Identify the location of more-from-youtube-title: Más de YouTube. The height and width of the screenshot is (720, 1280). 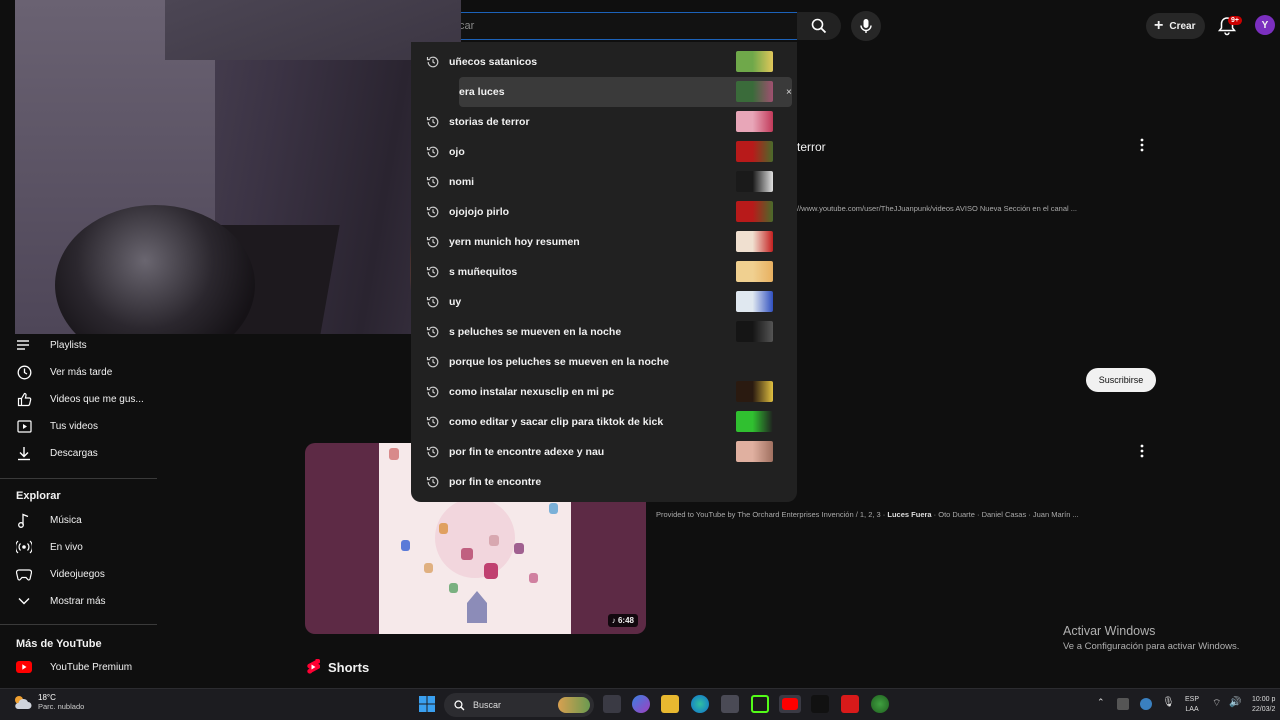
(59, 644).